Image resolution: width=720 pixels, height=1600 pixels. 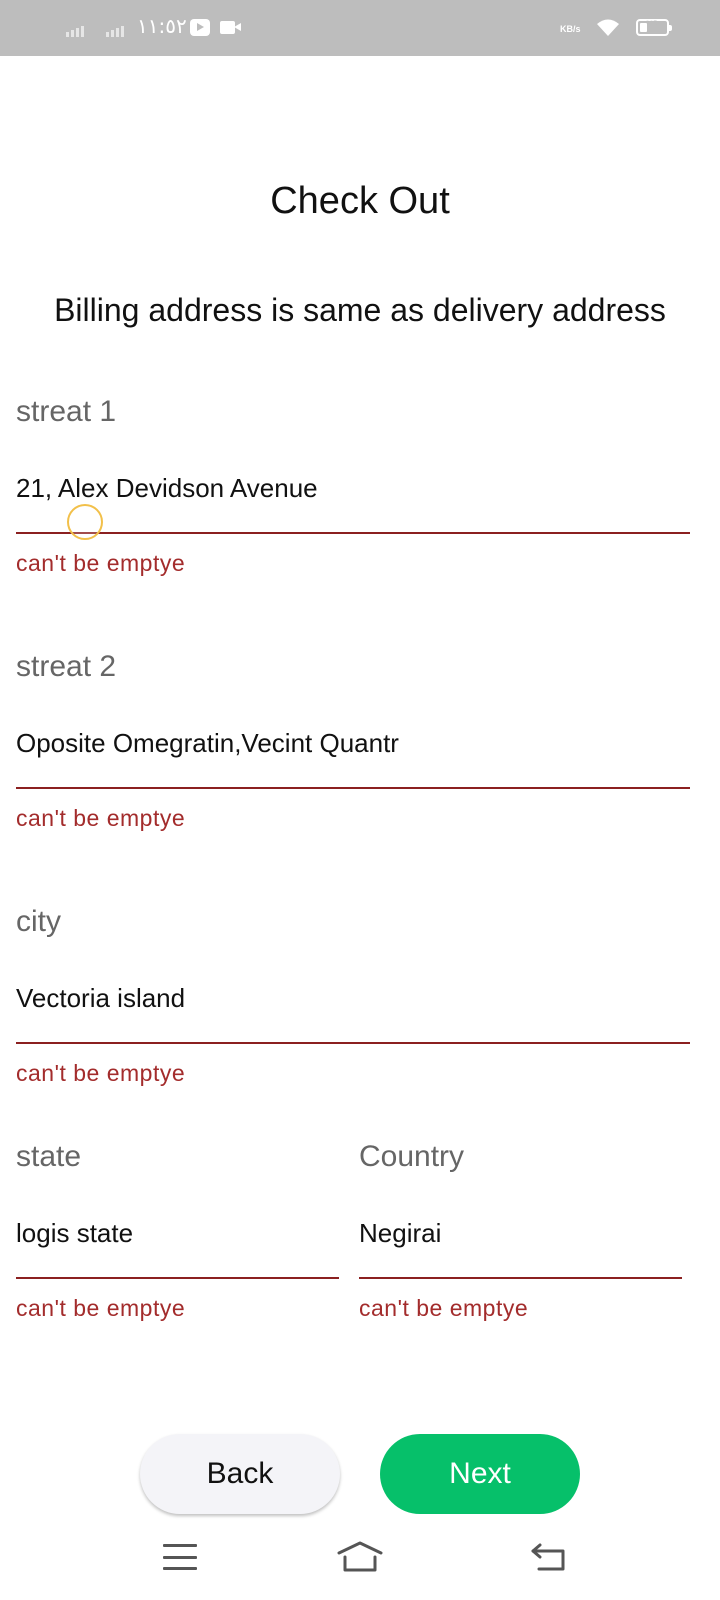 I want to click on country-field: Country Negirai can't be emptye, so click(x=520, y=1235).